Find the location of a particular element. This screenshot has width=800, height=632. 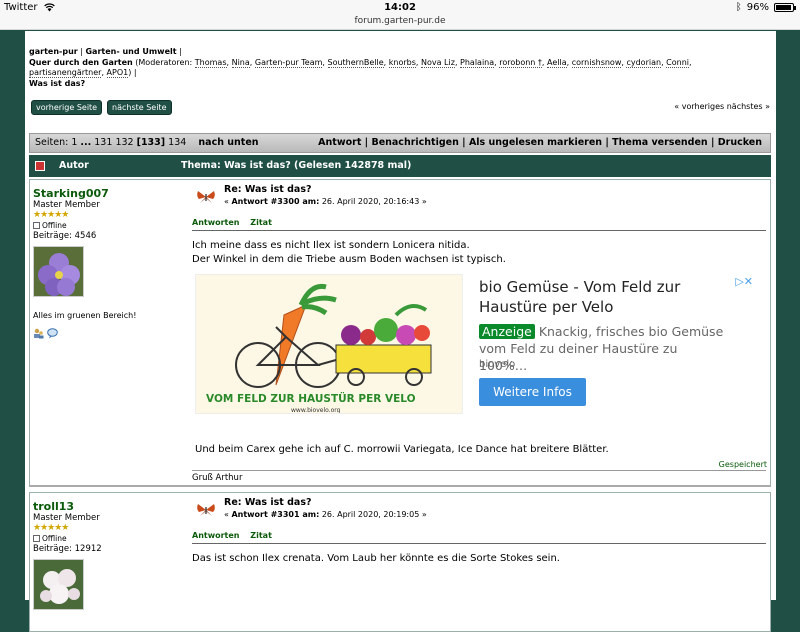

ad-badge: Anzeige is located at coordinates (507, 331).